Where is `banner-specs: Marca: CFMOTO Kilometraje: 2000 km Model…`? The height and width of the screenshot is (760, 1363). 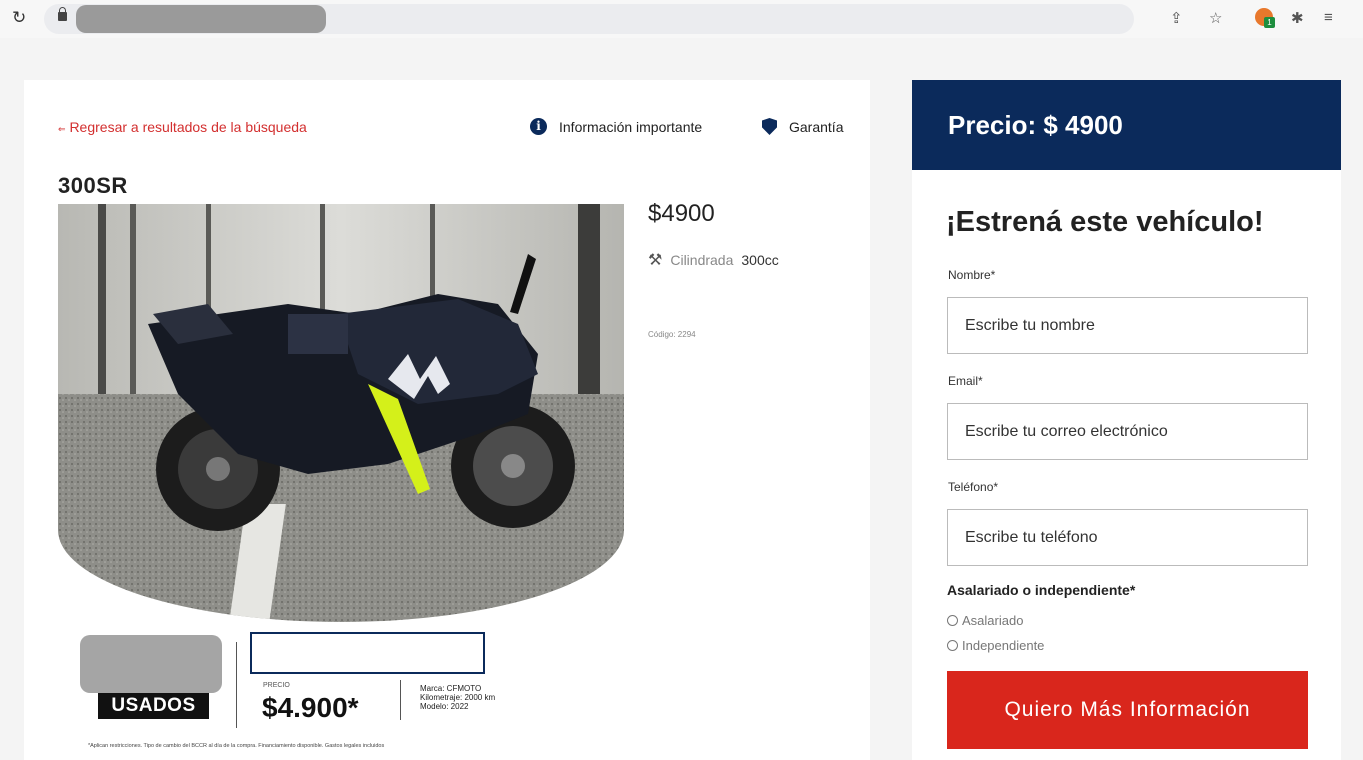
banner-specs: Marca: CFMOTO Kilometraje: 2000 km Model… is located at coordinates (457, 697).